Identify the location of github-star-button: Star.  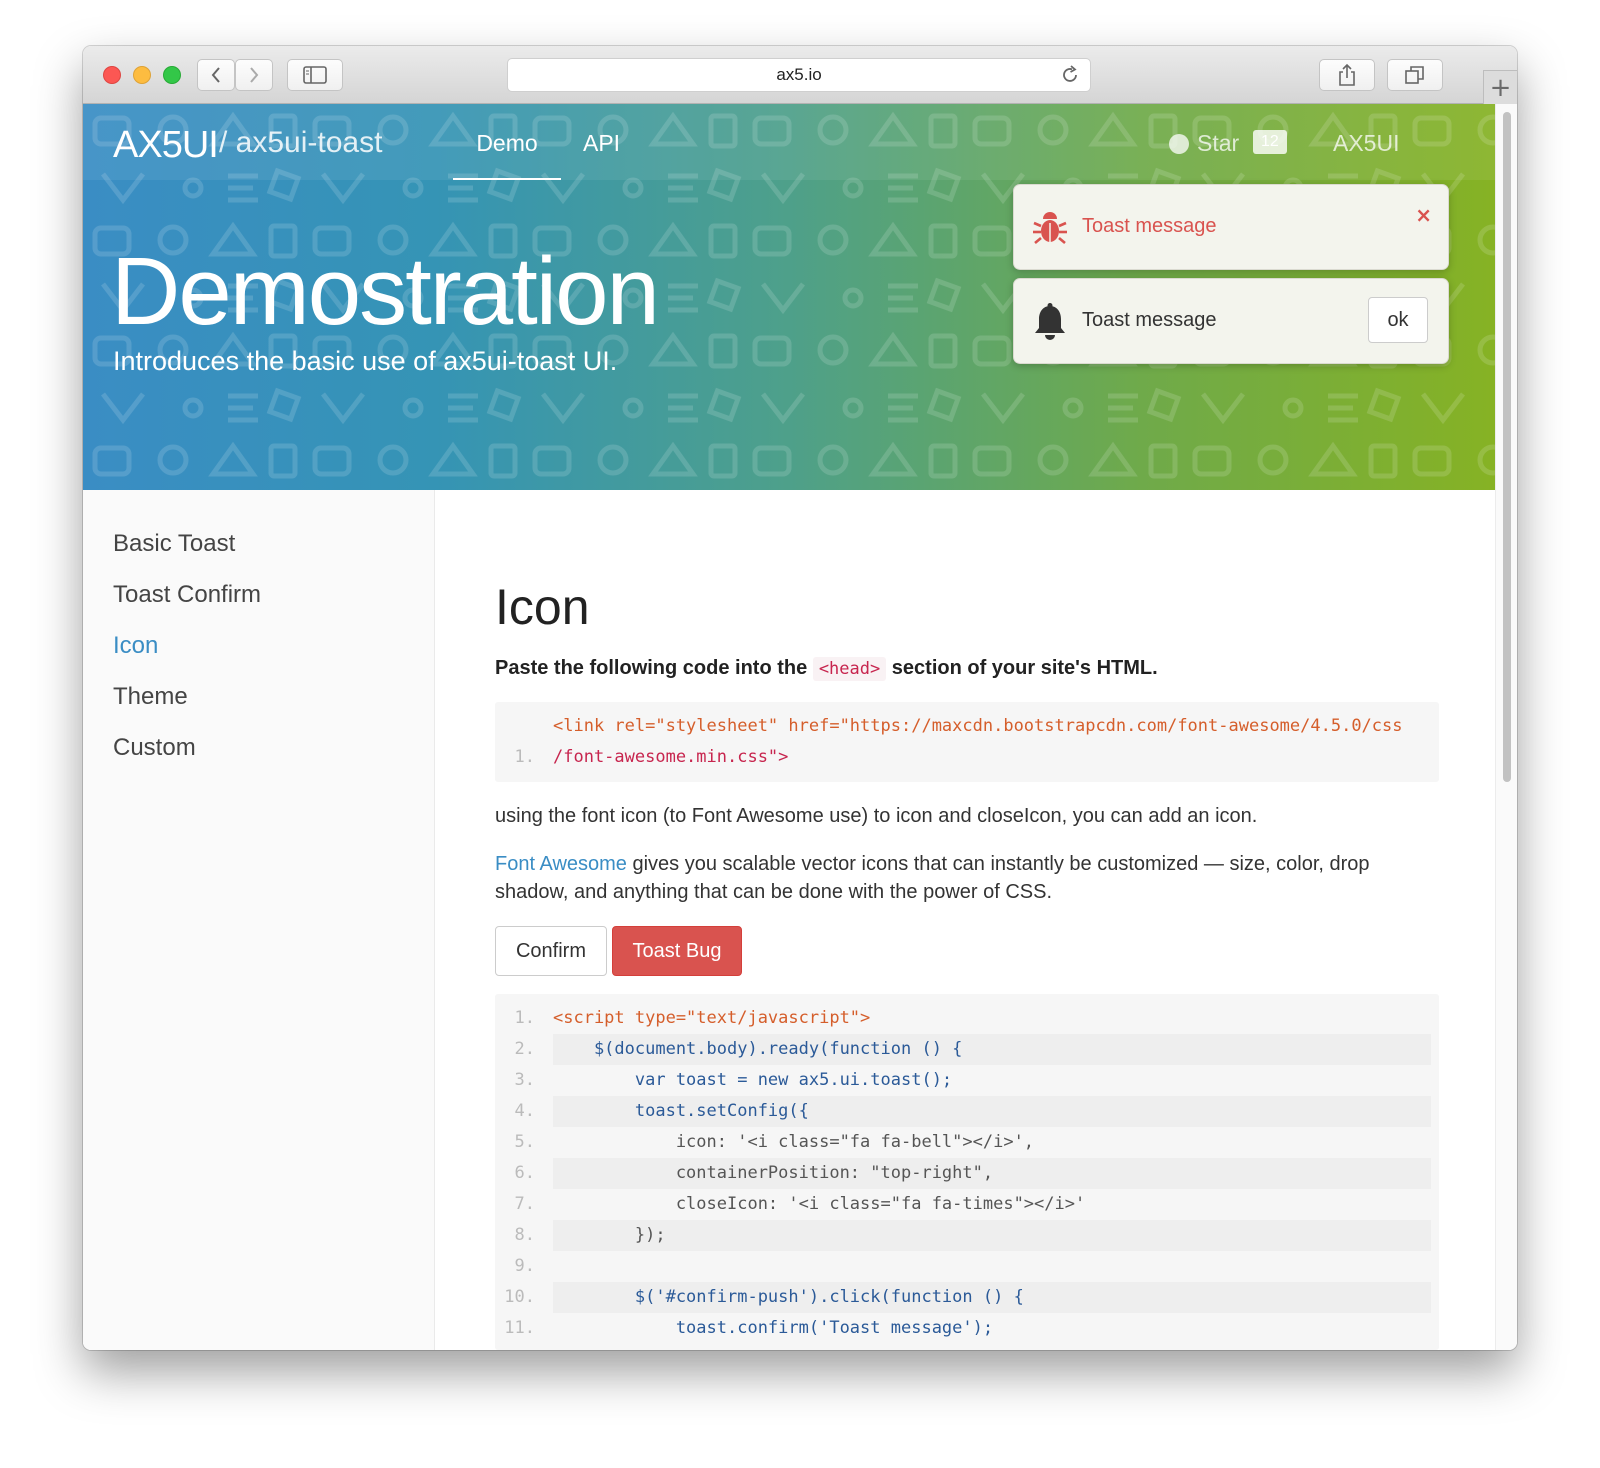
(1203, 143).